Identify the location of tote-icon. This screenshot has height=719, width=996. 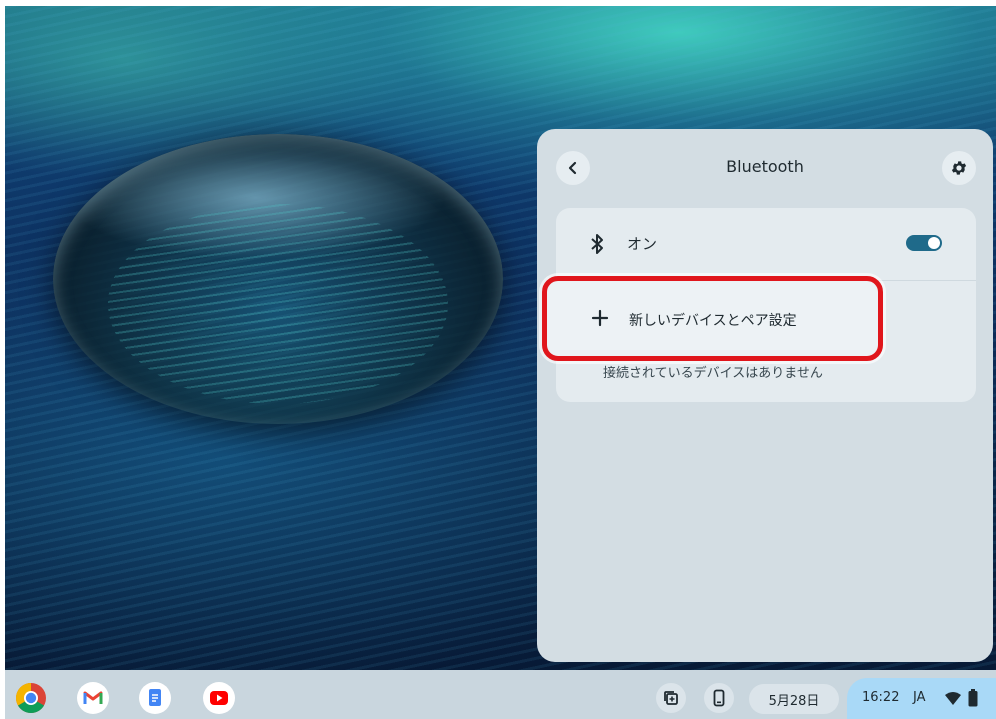
(671, 698).